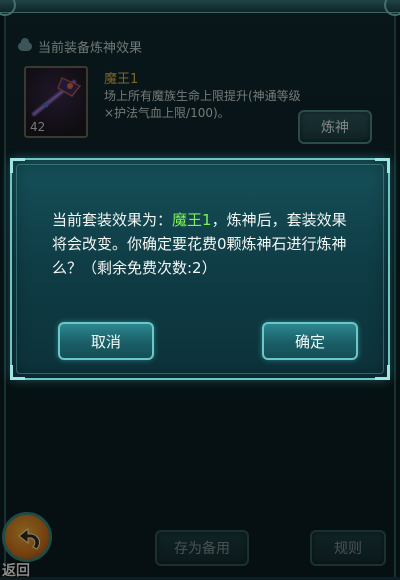 This screenshot has height=580, width=400. I want to click on set-name: 魔王1, so click(192, 220).